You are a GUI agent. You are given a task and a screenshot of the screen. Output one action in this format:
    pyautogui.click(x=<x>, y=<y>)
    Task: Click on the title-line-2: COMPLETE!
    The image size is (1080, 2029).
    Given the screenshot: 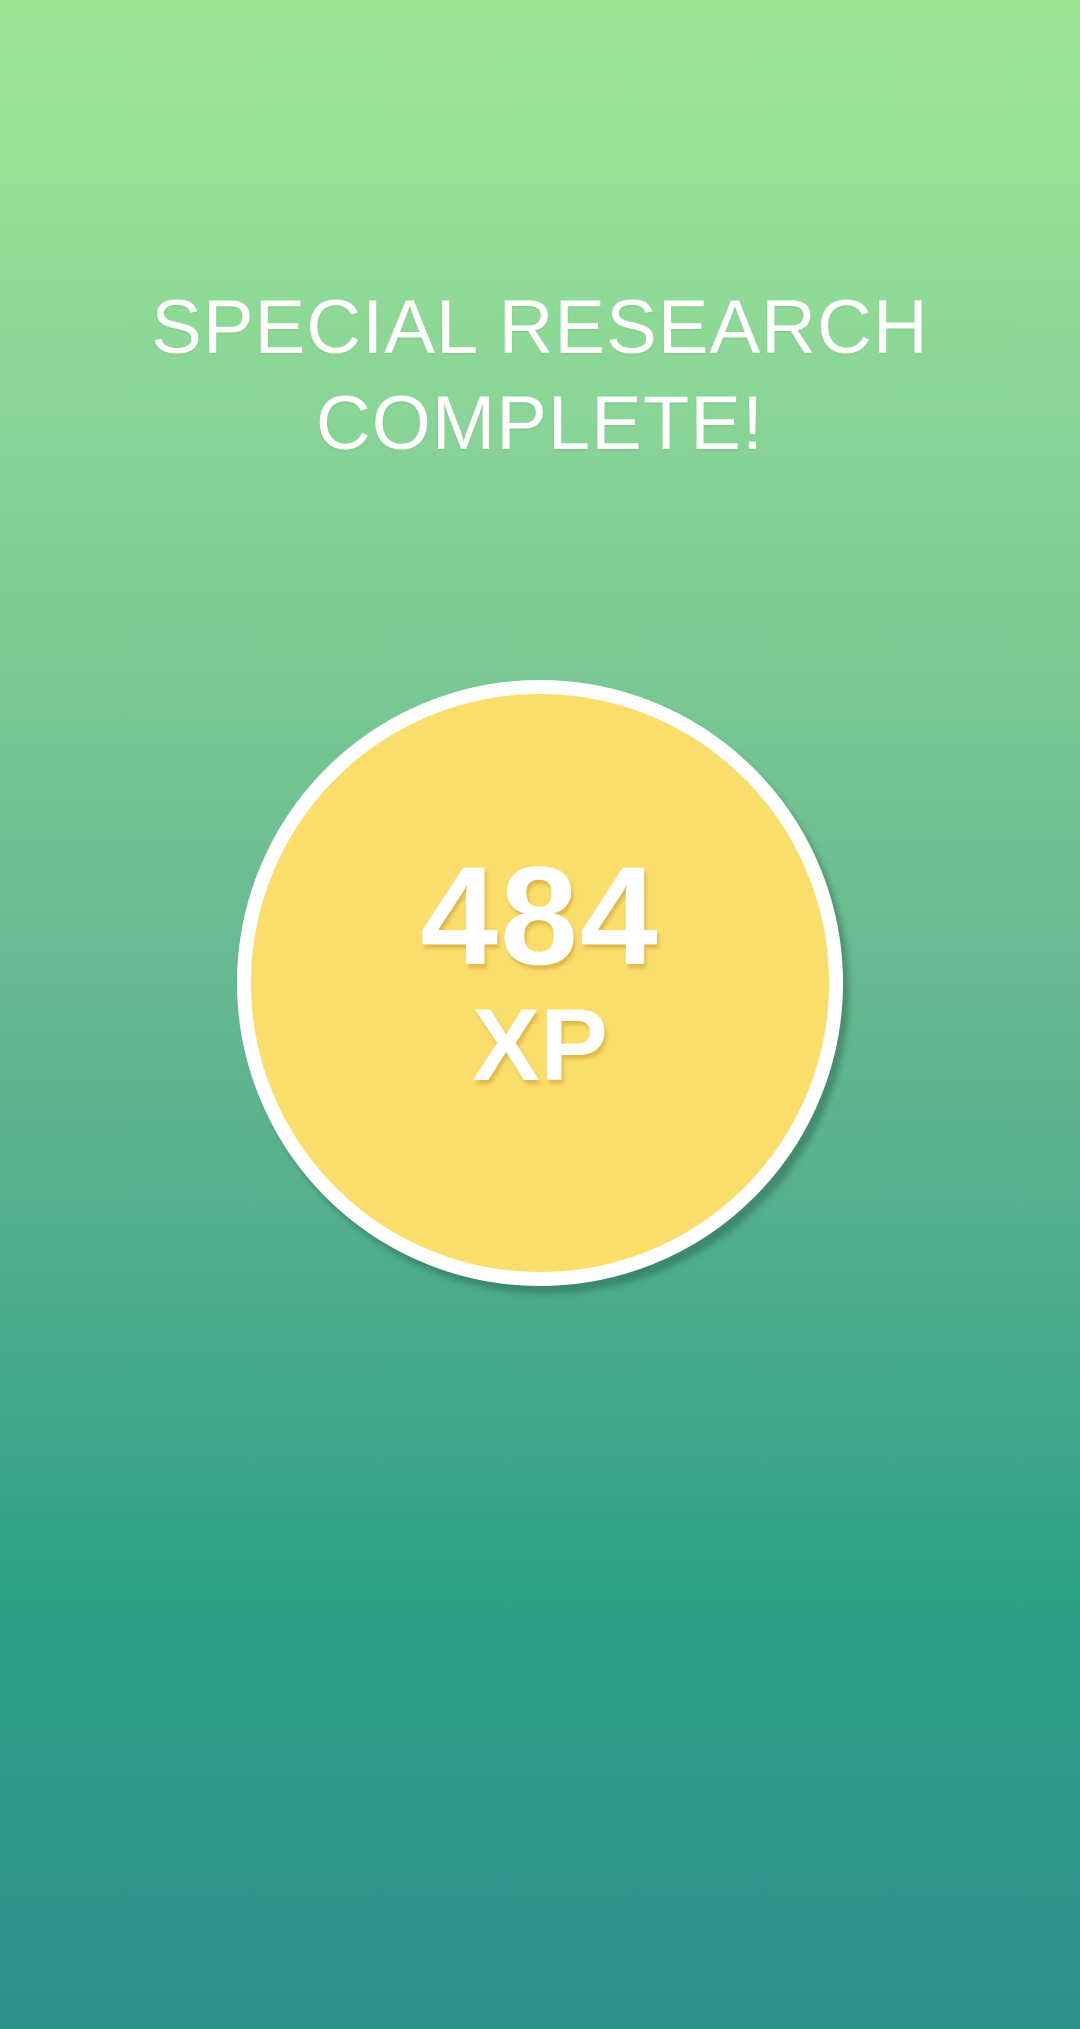 What is the action you would take?
    pyautogui.click(x=540, y=423)
    